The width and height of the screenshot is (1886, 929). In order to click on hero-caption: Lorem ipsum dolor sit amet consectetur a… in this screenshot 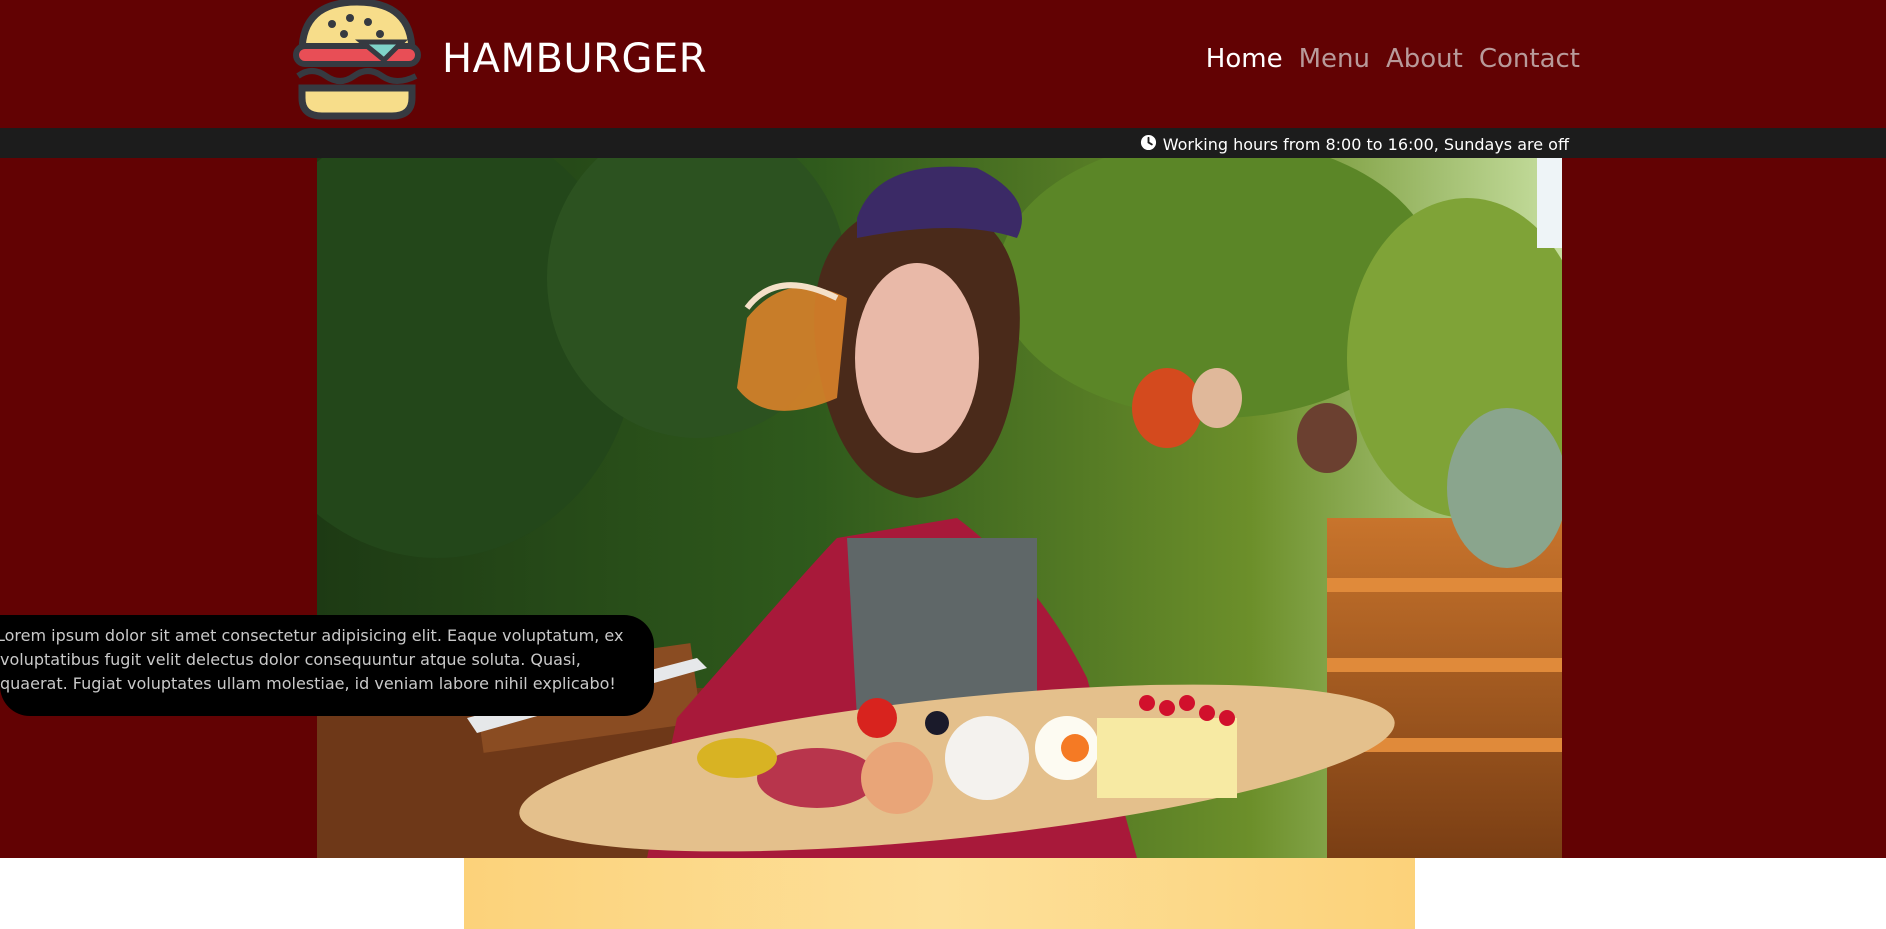, I will do `click(327, 665)`.